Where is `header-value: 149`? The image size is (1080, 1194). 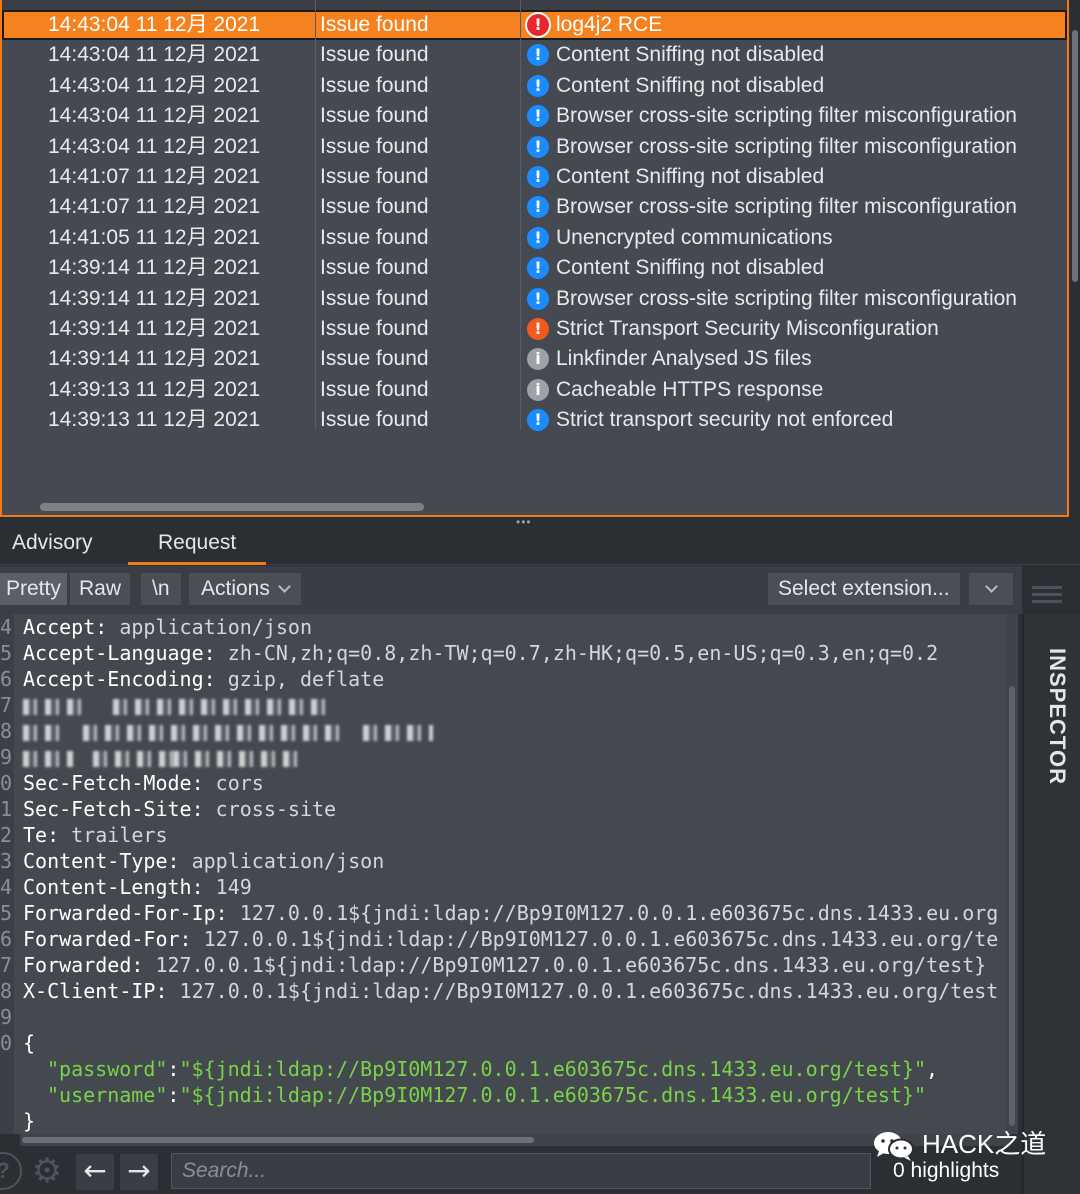
header-value: 149 is located at coordinates (227, 887).